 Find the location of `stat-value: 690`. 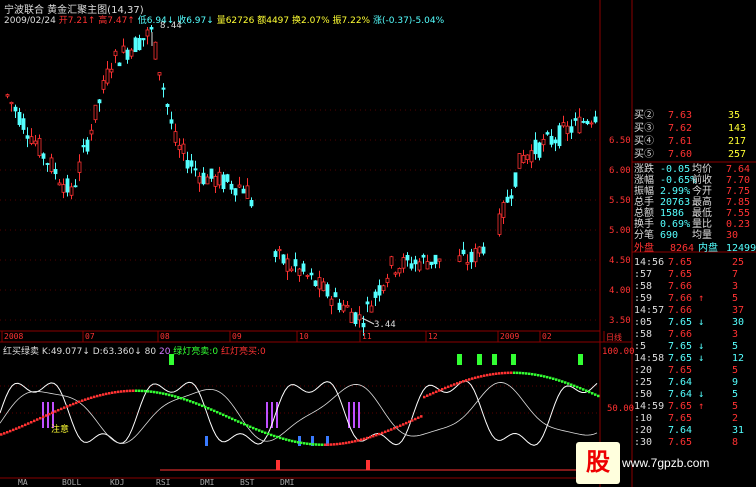

stat-value: 690 is located at coordinates (669, 235).